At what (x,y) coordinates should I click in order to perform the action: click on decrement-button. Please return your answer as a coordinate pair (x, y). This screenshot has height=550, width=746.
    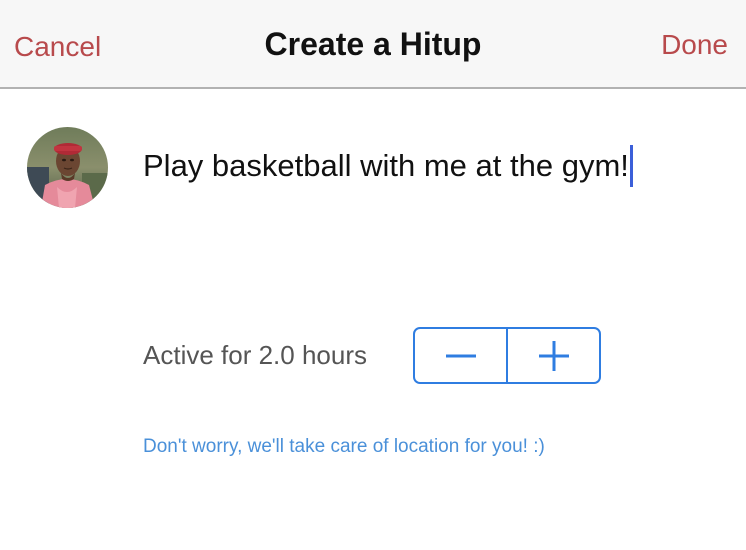
    Looking at the image, I should click on (460, 355).